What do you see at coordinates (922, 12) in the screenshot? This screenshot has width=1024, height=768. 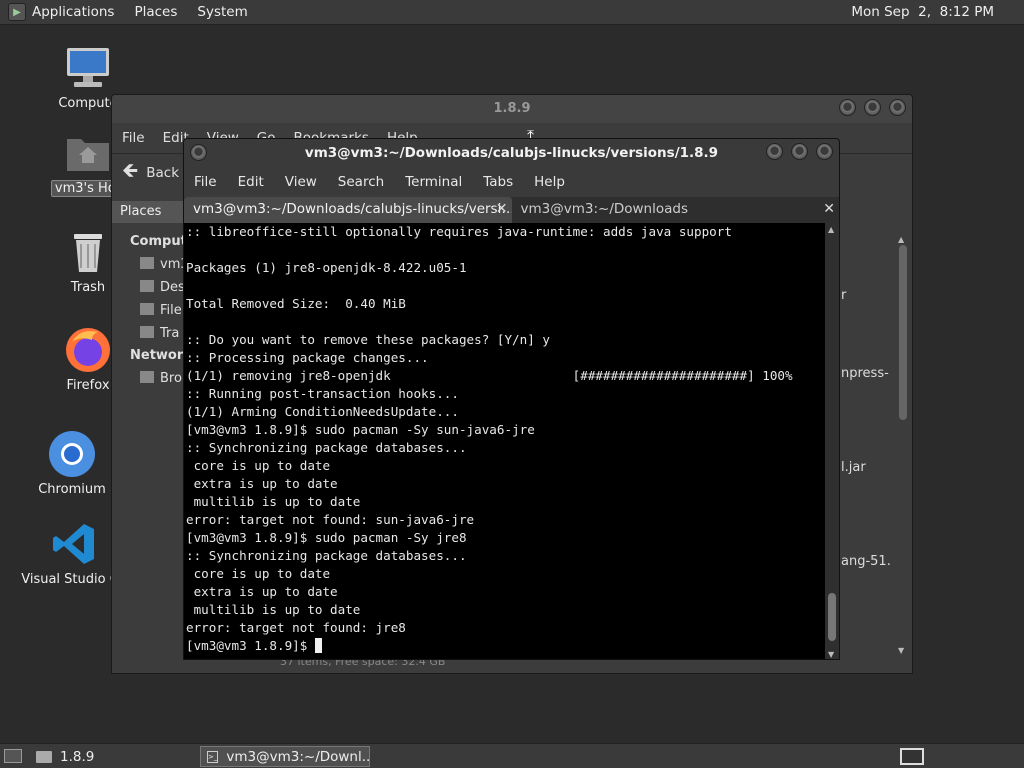 I see `clock: Mon Sep 2, 8:12 PM` at bounding box center [922, 12].